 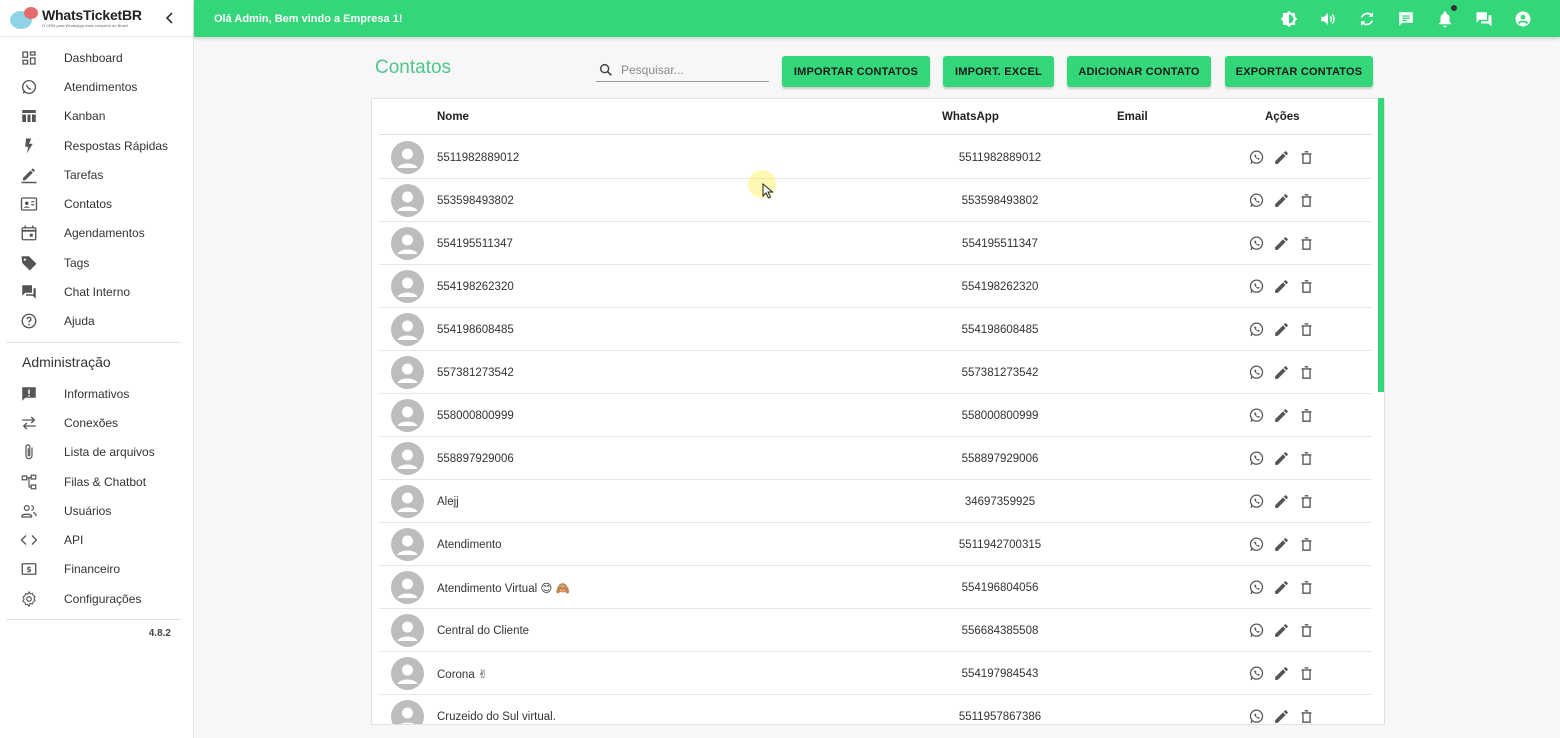 What do you see at coordinates (96, 569) in the screenshot?
I see `sidebar-item-financeiro: $ Financeiro` at bounding box center [96, 569].